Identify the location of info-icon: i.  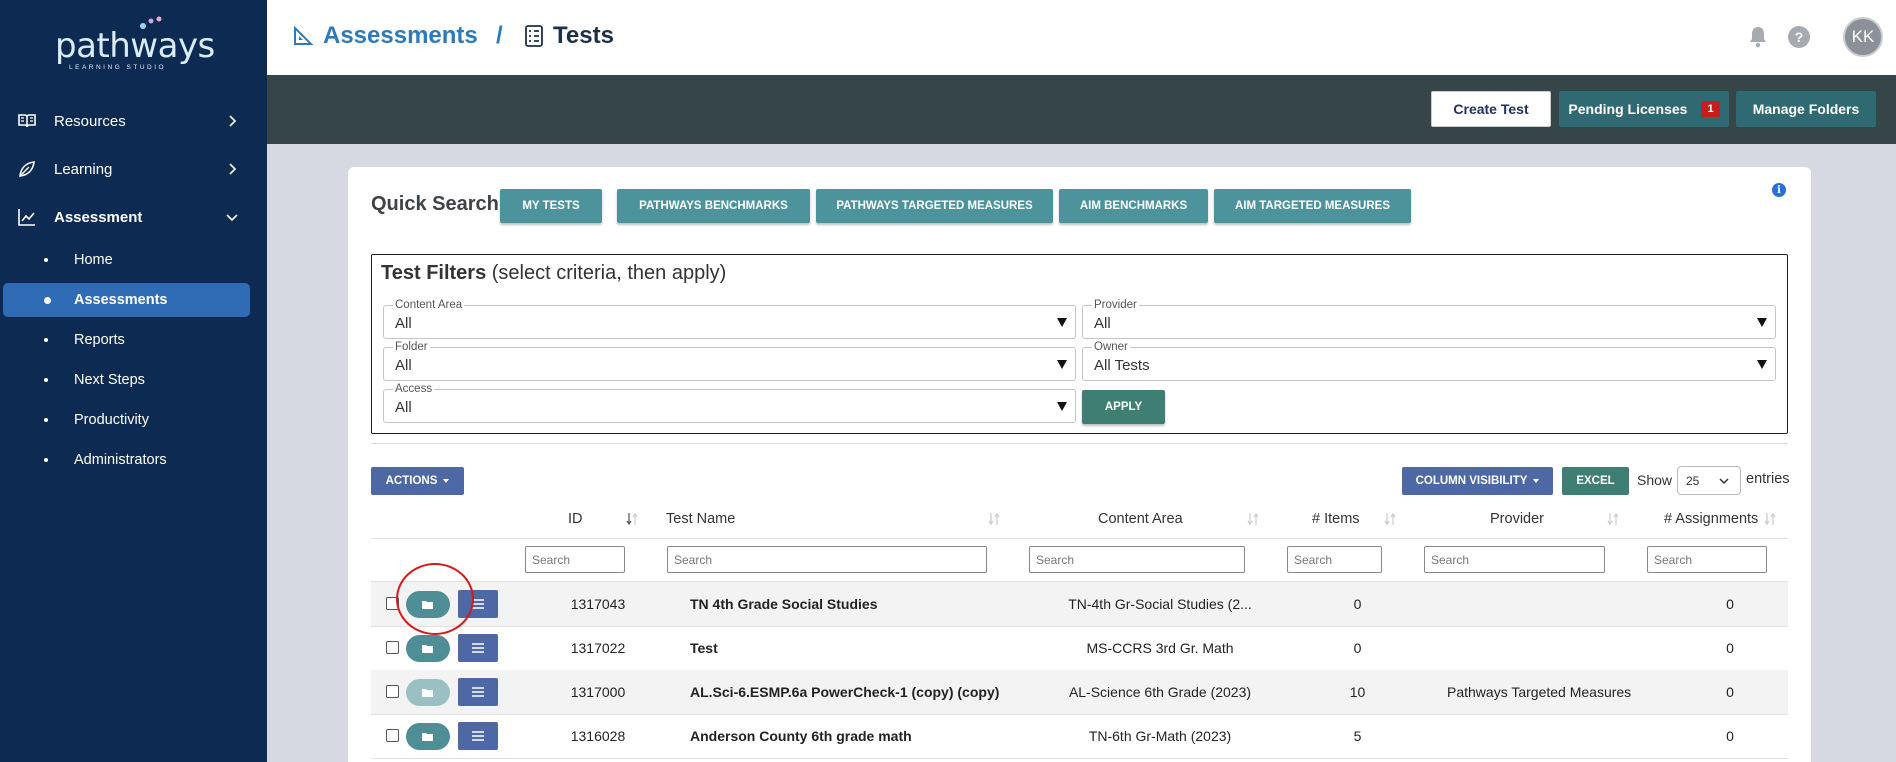
(1779, 190).